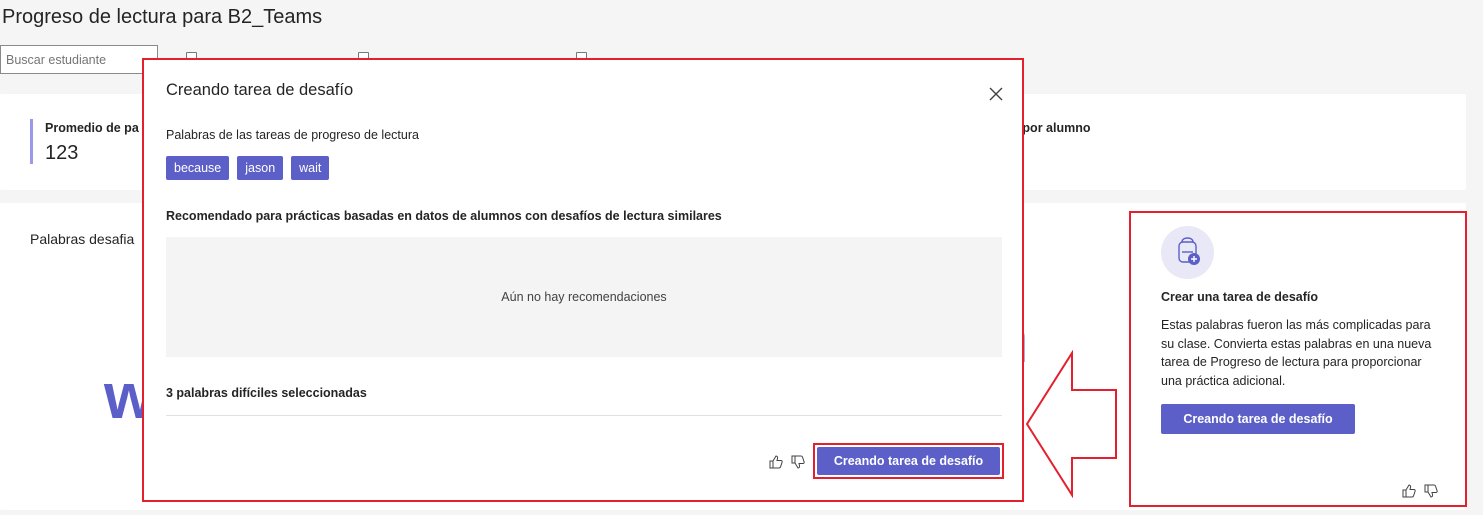 The image size is (1483, 515). What do you see at coordinates (1420, 491) in the screenshot?
I see `card-feedback` at bounding box center [1420, 491].